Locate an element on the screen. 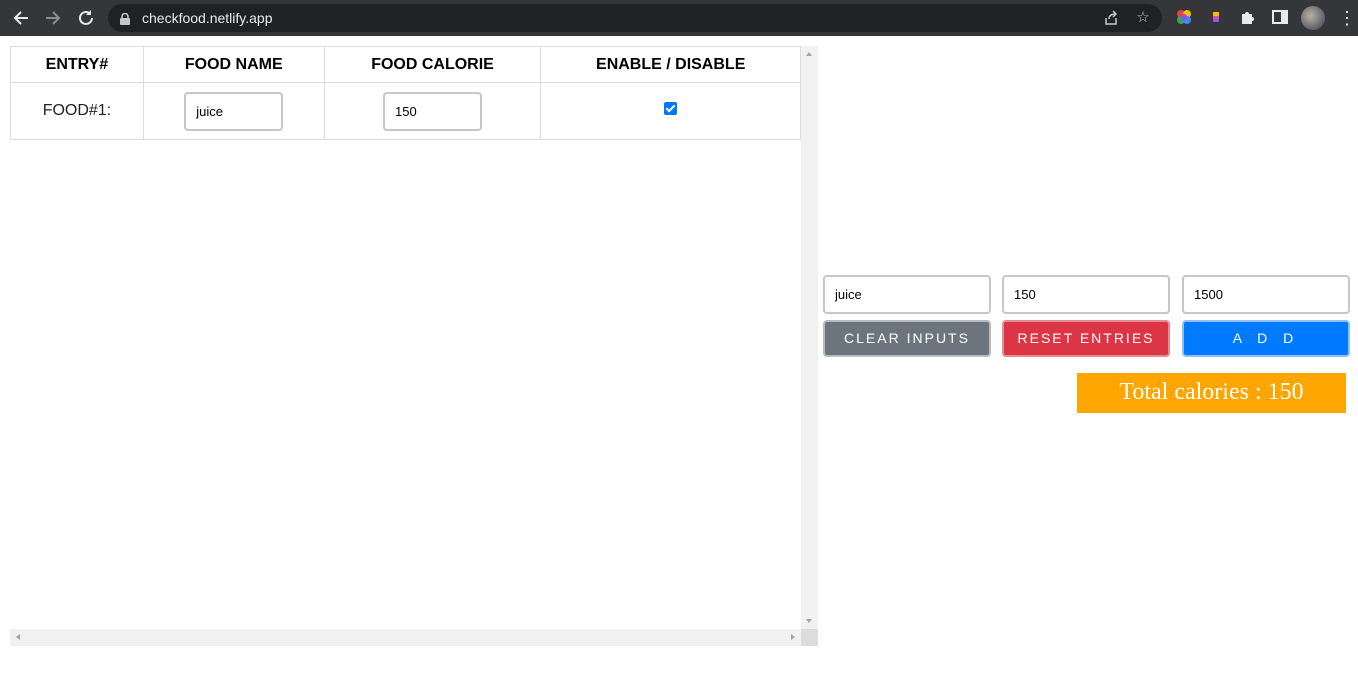  row-food-calorie-input is located at coordinates (433, 111).